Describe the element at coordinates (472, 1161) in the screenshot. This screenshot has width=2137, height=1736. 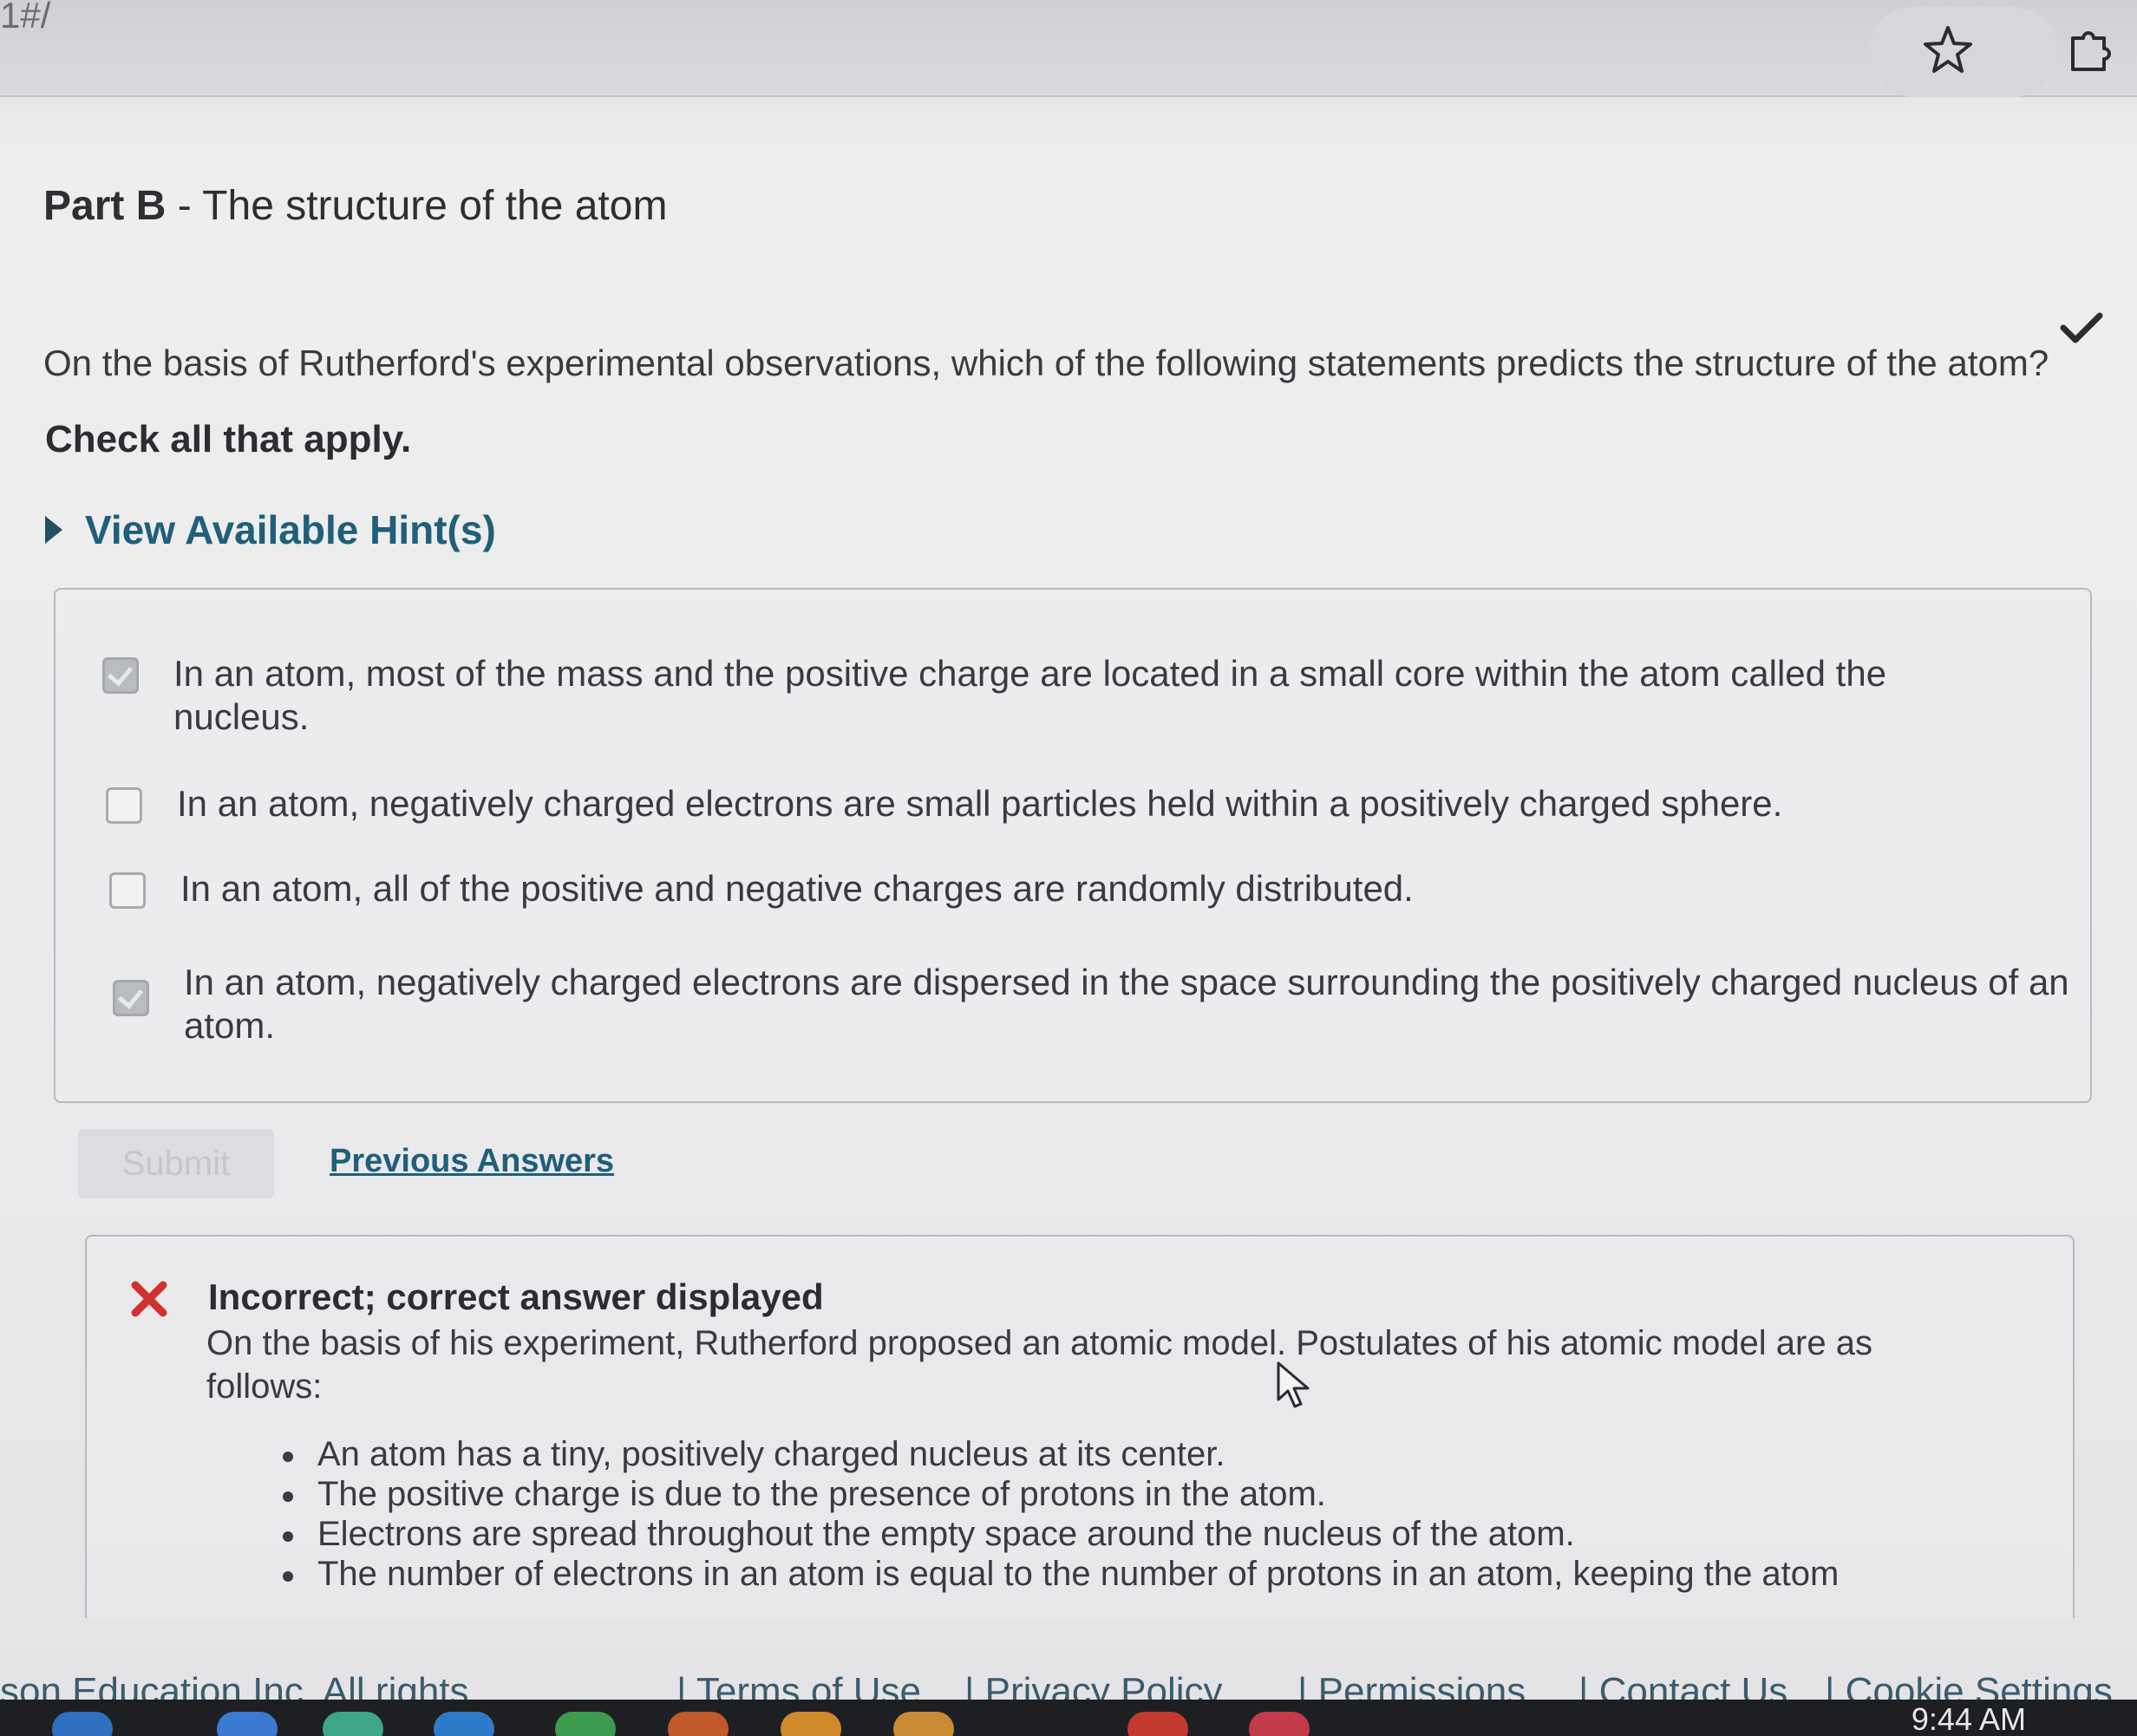
I see `previous-answers-link: Previous Answers` at that location.